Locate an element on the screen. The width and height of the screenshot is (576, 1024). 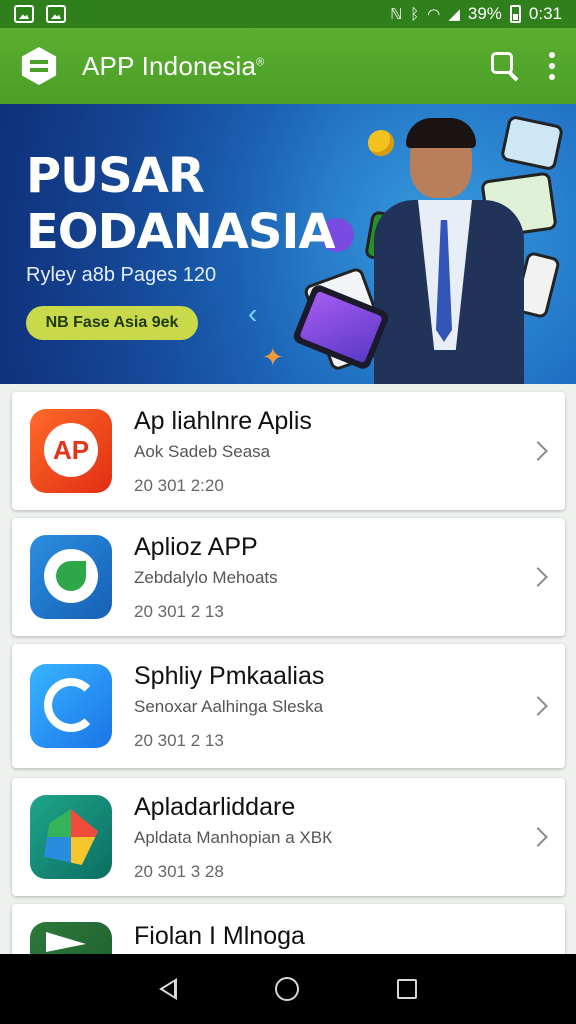
app-subtitle: Zebdalylo Mehoats is located at coordinates (206, 577).